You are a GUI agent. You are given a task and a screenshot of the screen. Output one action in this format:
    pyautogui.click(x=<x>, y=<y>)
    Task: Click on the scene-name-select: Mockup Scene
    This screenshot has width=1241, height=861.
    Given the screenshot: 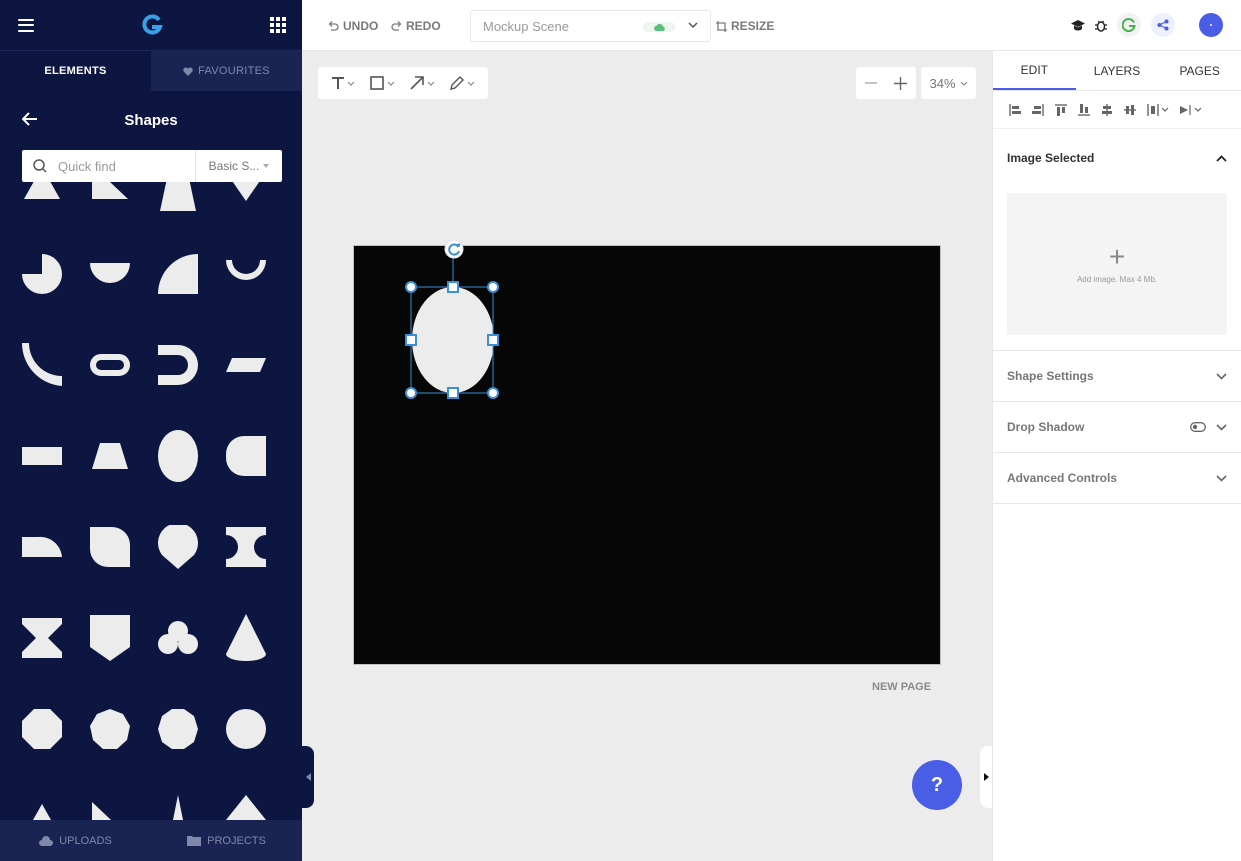 What is the action you would take?
    pyautogui.click(x=590, y=26)
    